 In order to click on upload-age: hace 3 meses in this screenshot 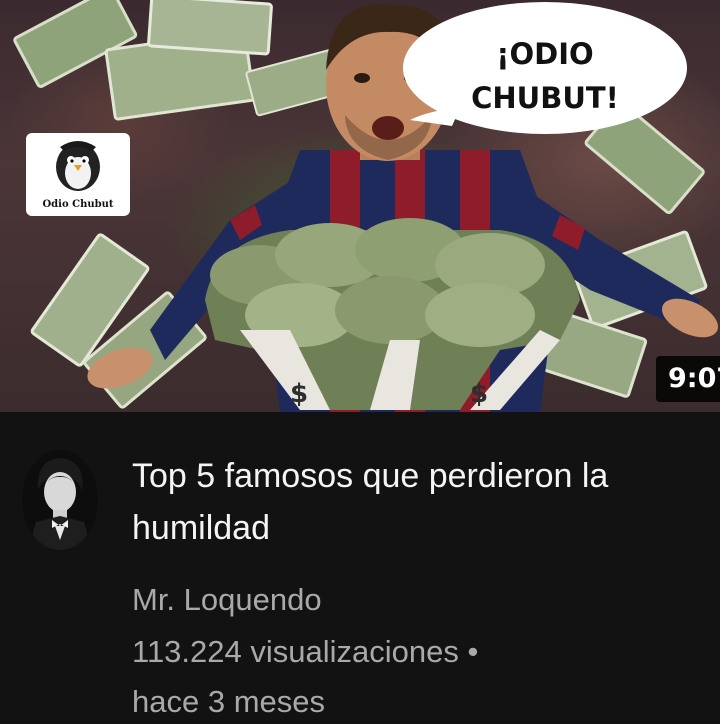, I will do `click(228, 701)`.